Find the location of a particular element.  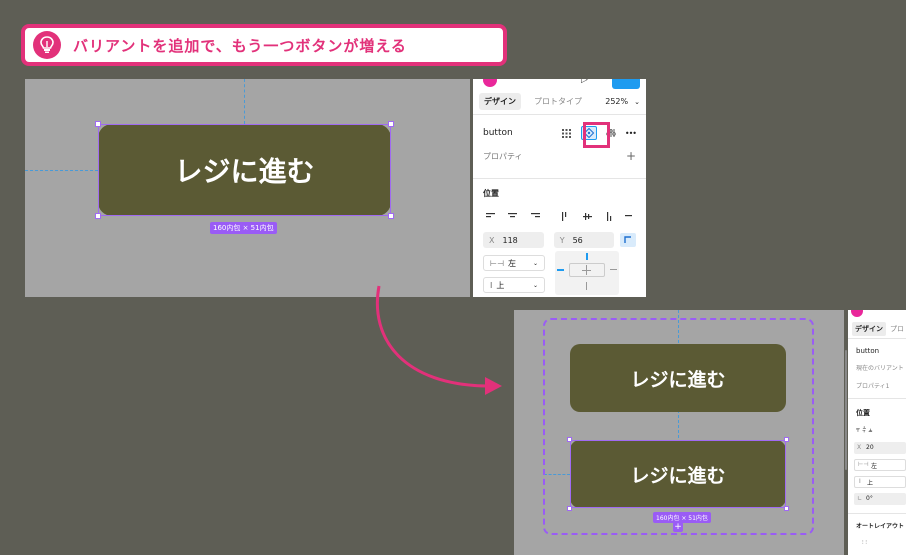

variant-button-1: レジに進む is located at coordinates (678, 378).